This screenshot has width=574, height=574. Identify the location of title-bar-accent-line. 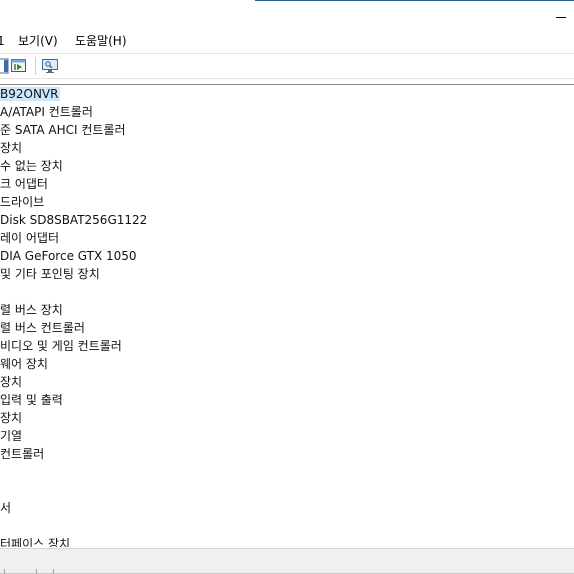
(414, 0).